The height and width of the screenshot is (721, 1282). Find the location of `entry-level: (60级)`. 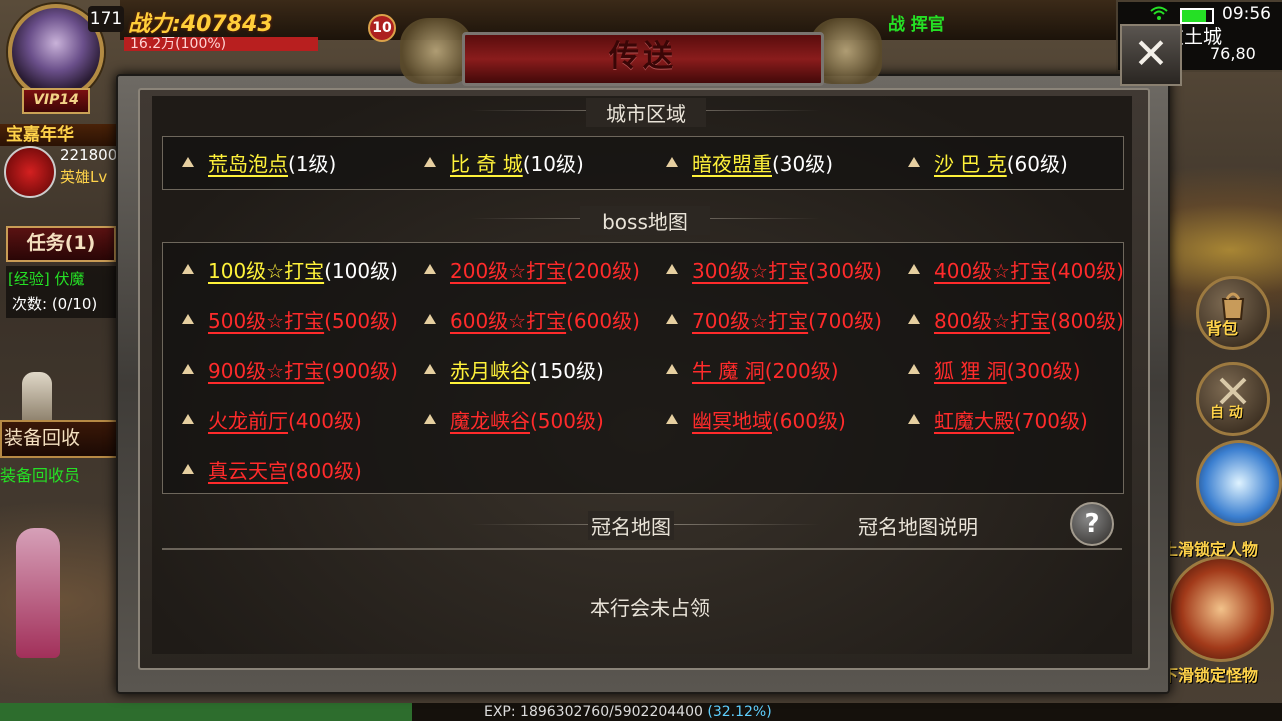

entry-level: (60级) is located at coordinates (1037, 164).